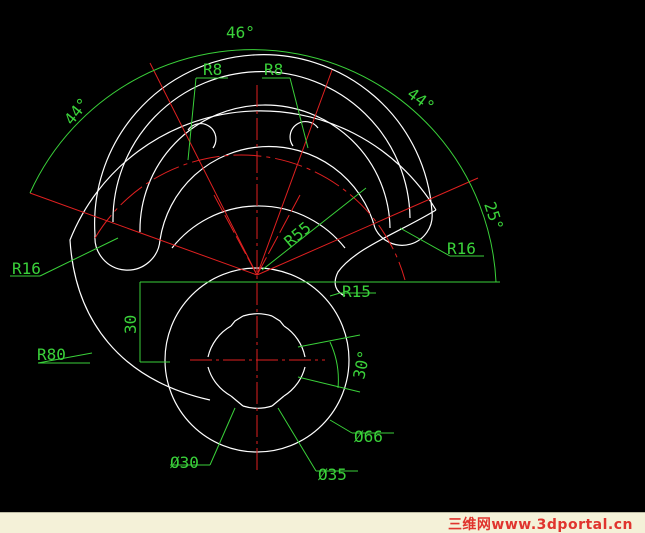 The image size is (645, 533). Describe the element at coordinates (540, 525) in the screenshot. I see `watermark-text: 三维网www.3dportal.cn` at that location.